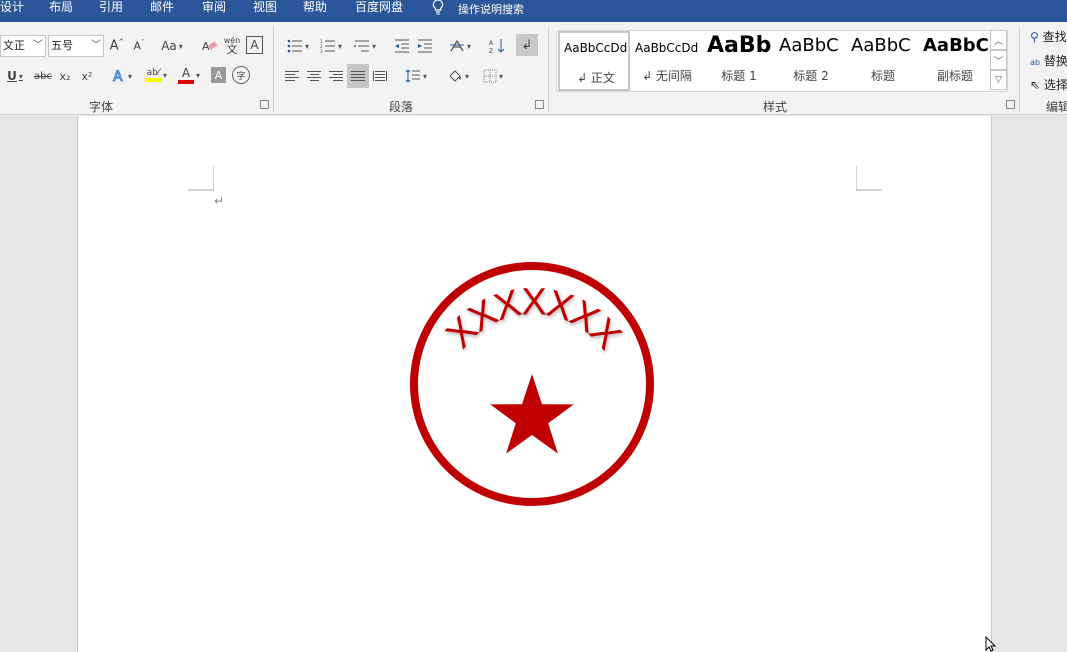  Describe the element at coordinates (264, 104) in the screenshot. I see `font-dialog-launcher-icon` at that location.